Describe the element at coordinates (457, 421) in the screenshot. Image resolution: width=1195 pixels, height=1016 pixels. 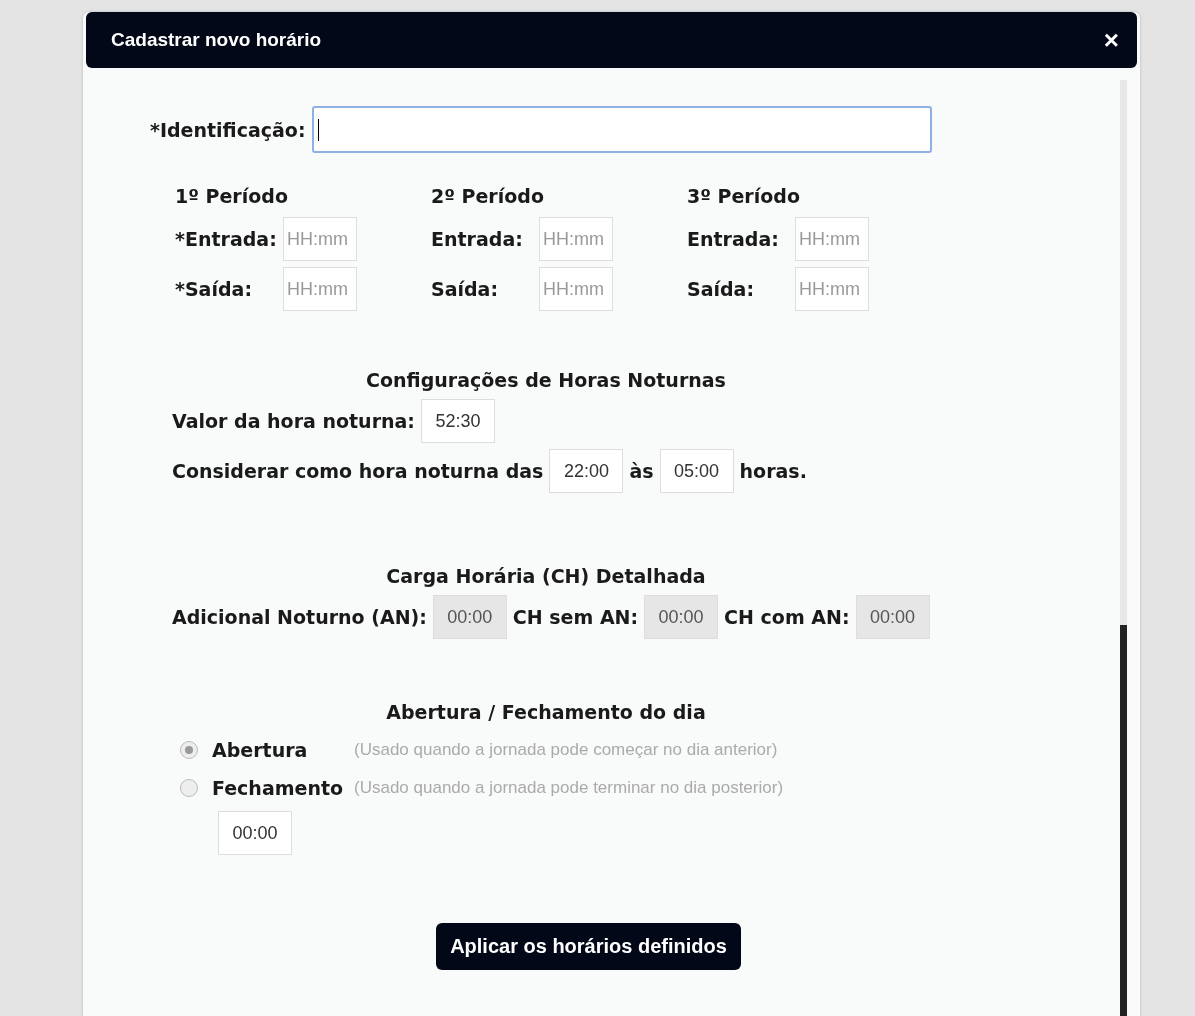
I see `night-hour-value-field: 52:30` at that location.